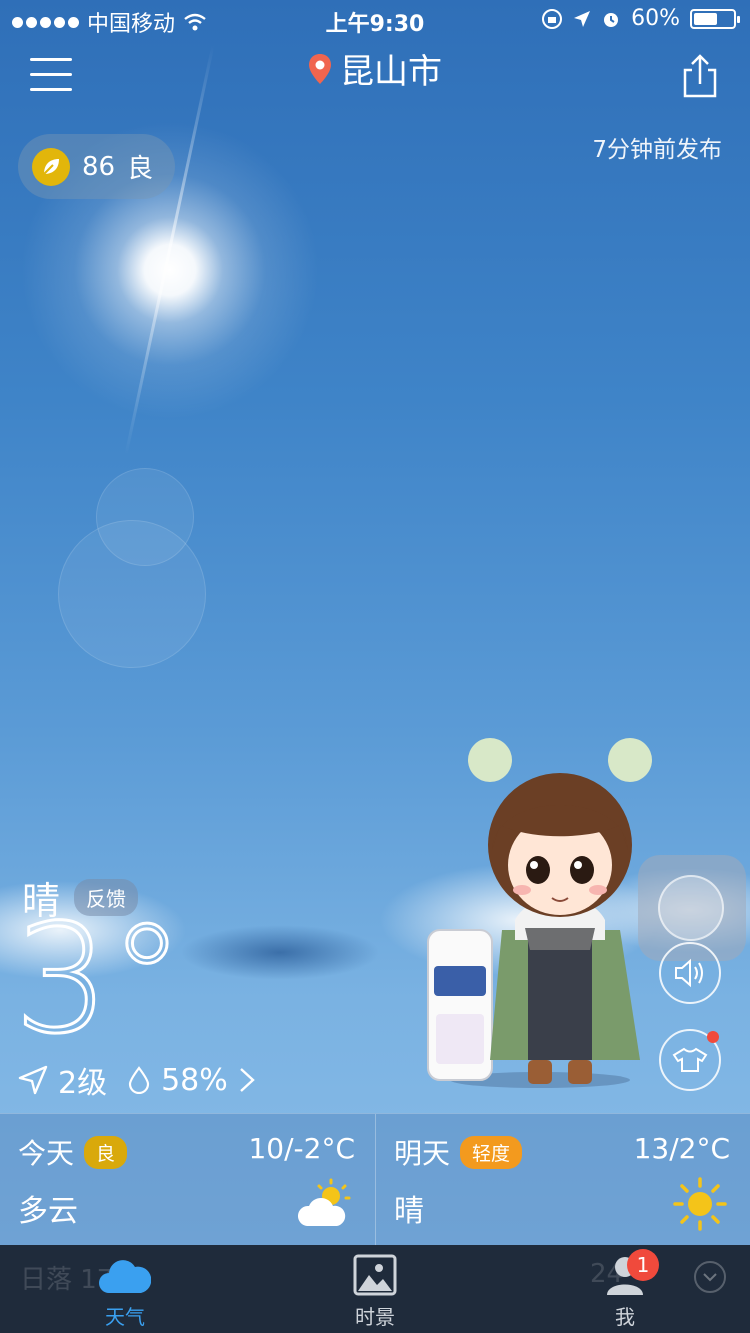 This screenshot has height=1333, width=750. What do you see at coordinates (99, 166) in the screenshot?
I see `aqi-value: 86` at bounding box center [99, 166].